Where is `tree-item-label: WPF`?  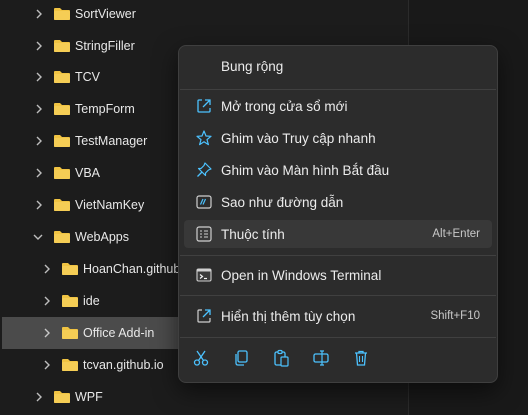 tree-item-label: WPF is located at coordinates (89, 397).